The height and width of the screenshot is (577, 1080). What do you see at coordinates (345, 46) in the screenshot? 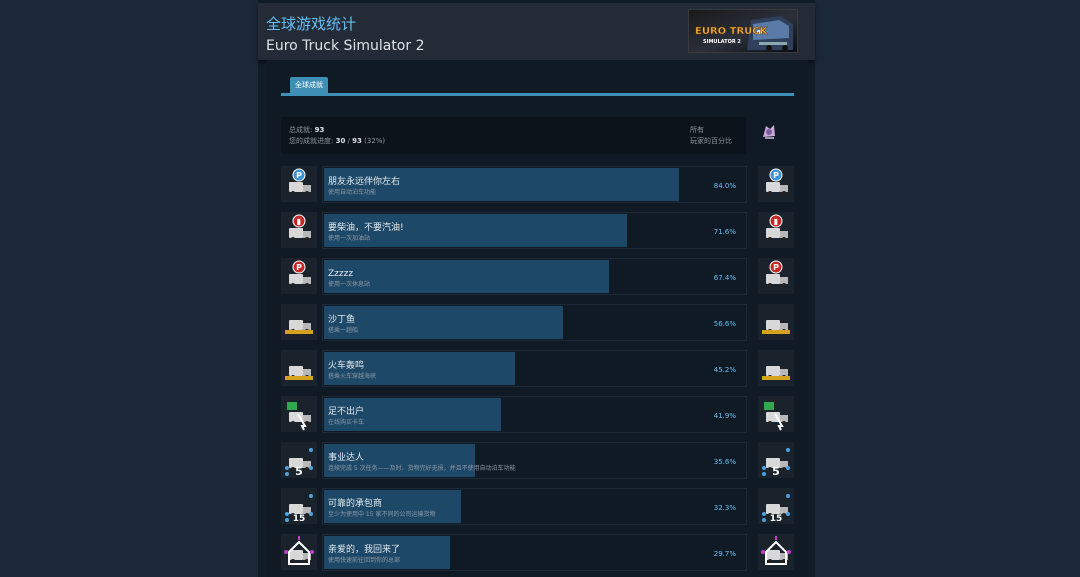
I see `game-title: Euro Truck Simulator 2` at bounding box center [345, 46].